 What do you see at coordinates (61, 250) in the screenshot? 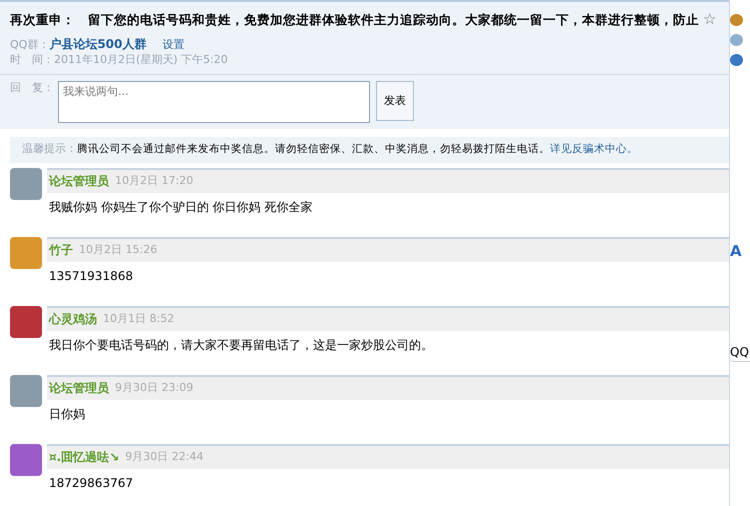
I see `author-link: 竹子` at bounding box center [61, 250].